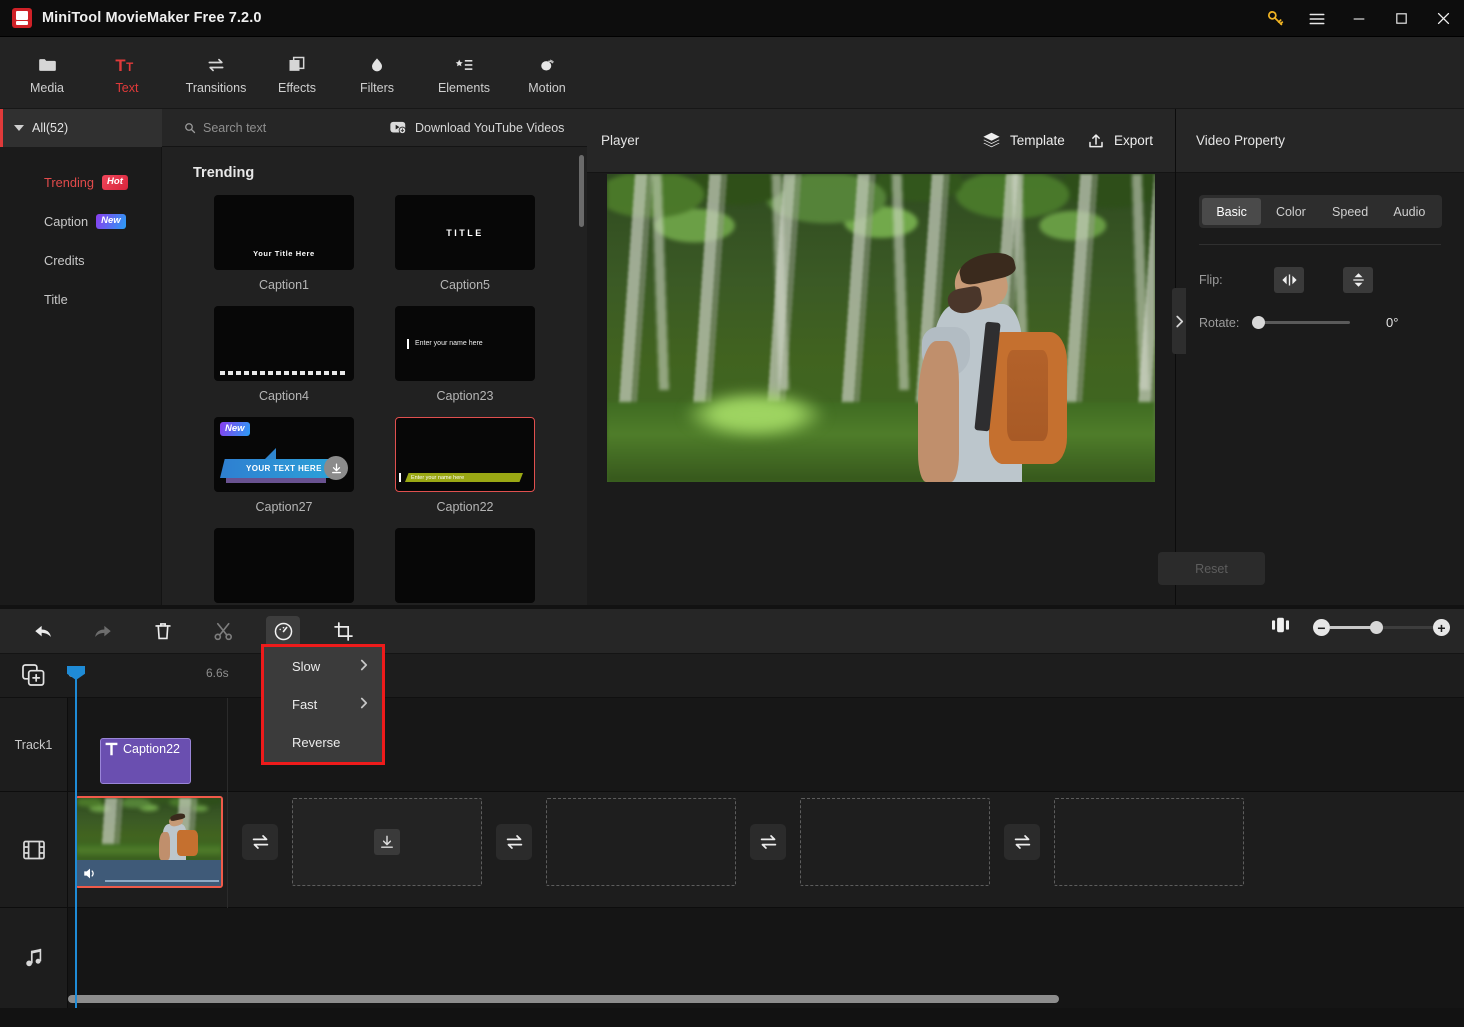  I want to click on hiker-backpack, so click(187, 843).